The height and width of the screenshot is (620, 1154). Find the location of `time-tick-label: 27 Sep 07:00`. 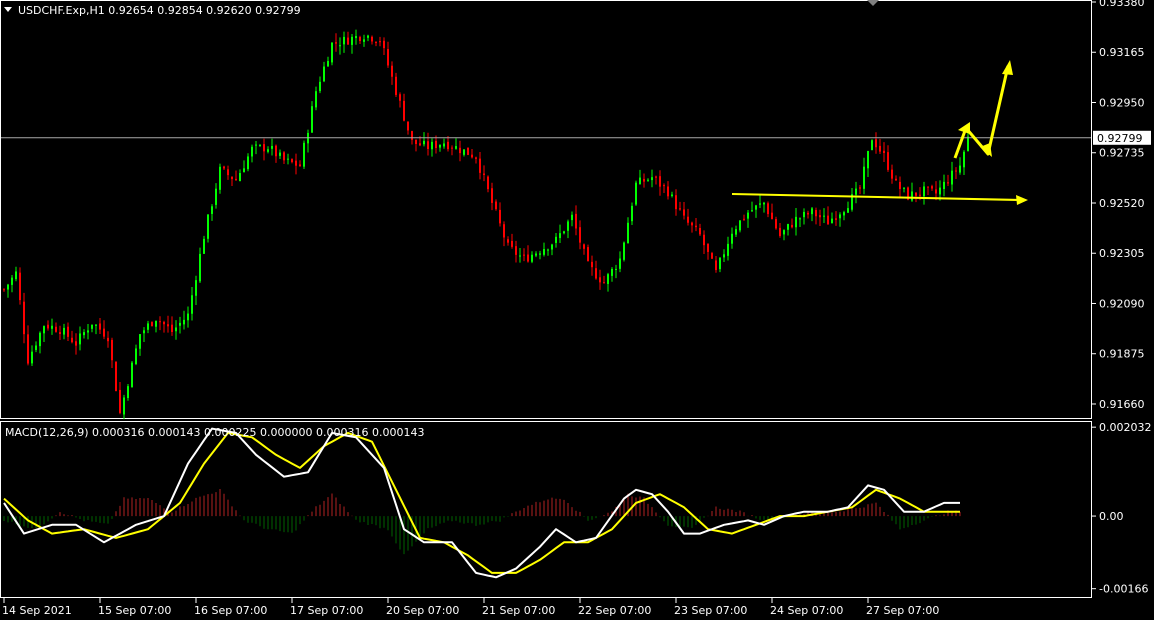

time-tick-label: 27 Sep 07:00 is located at coordinates (902, 610).